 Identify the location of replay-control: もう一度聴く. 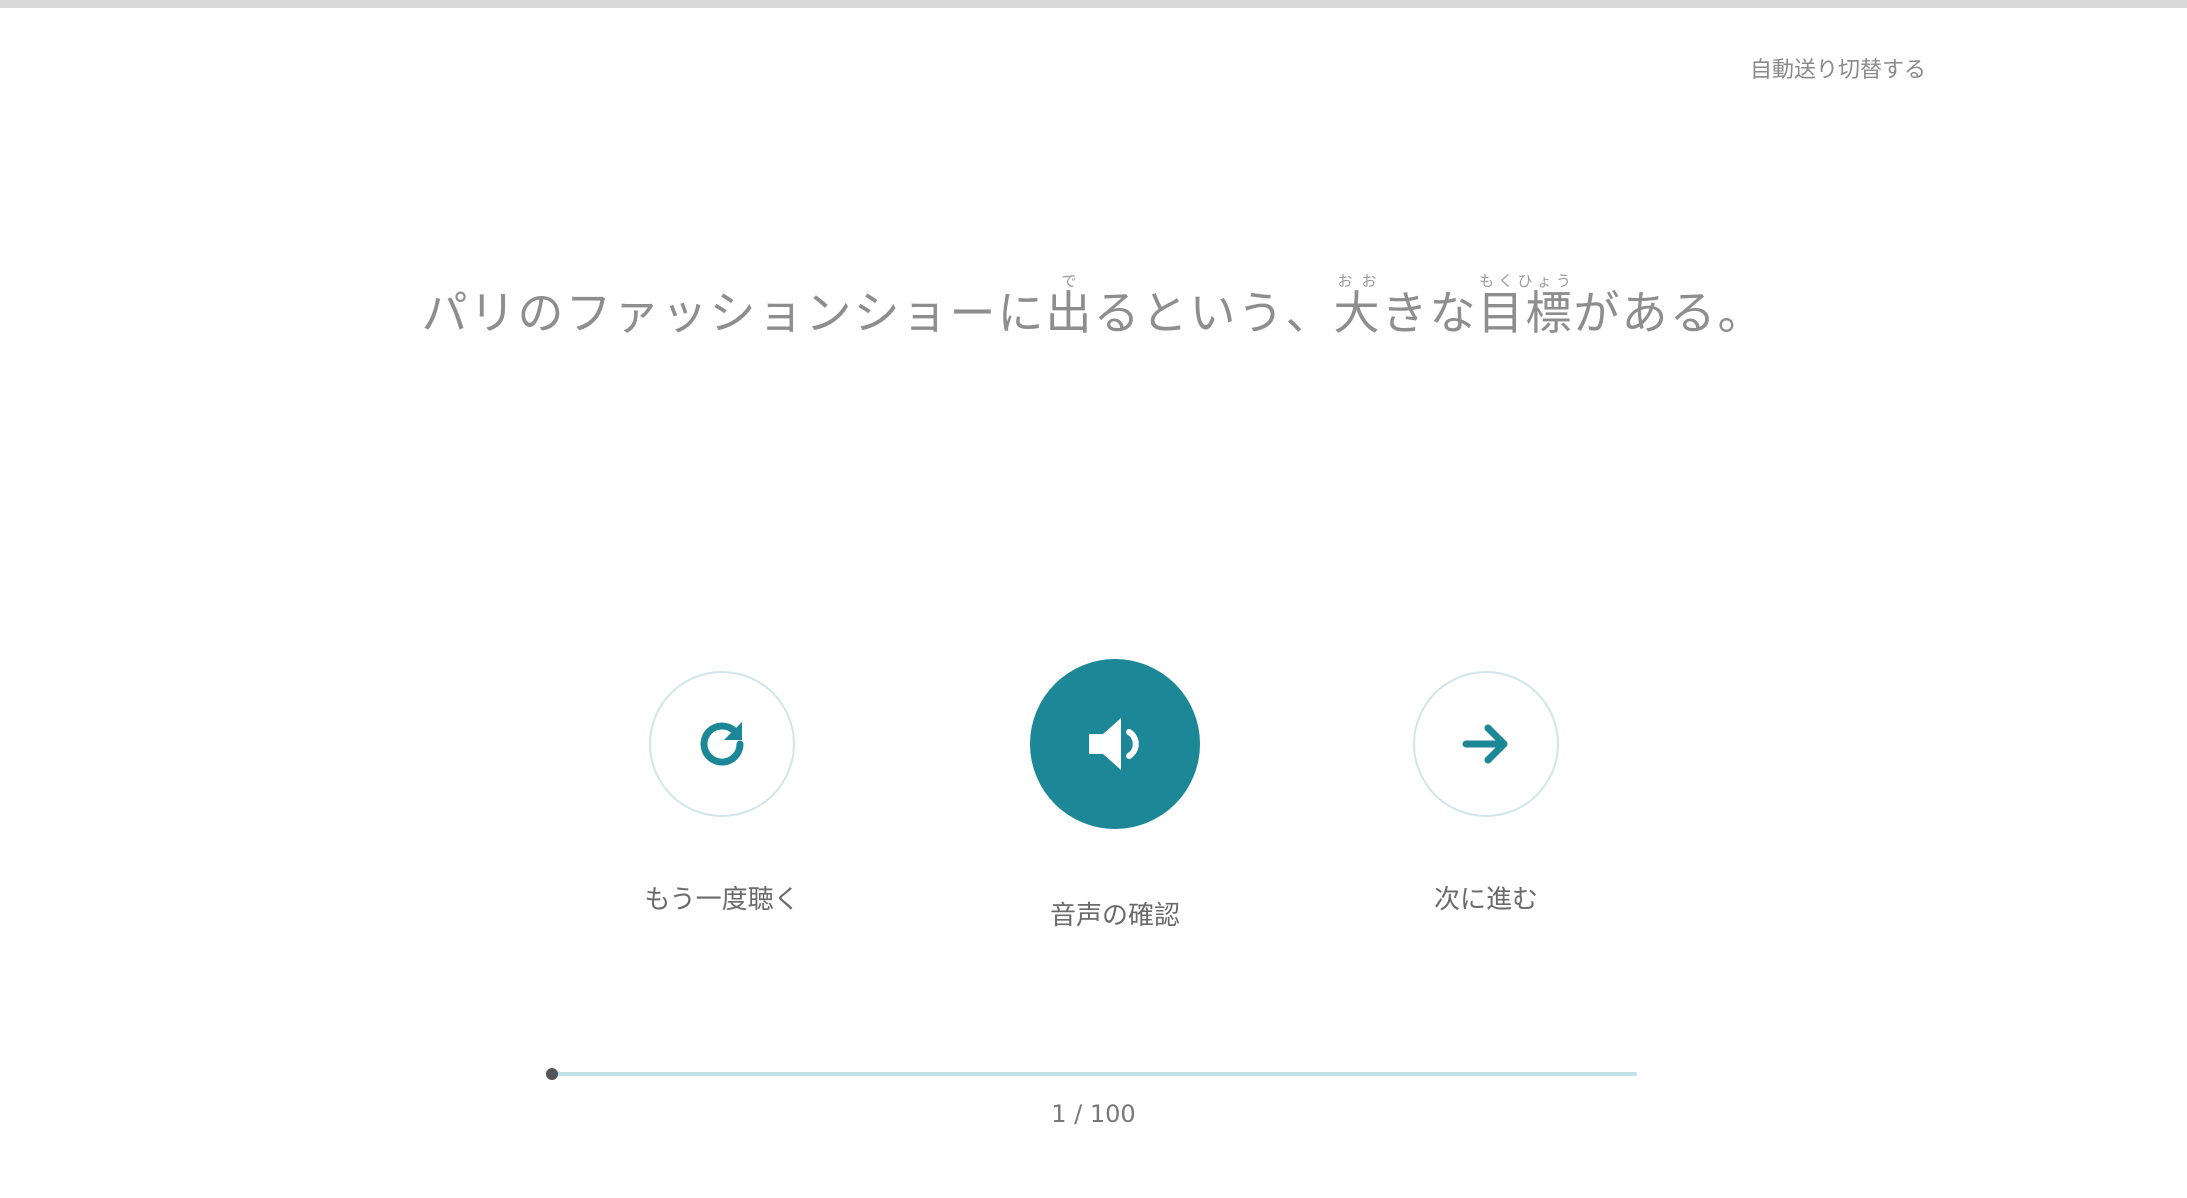
(722, 785).